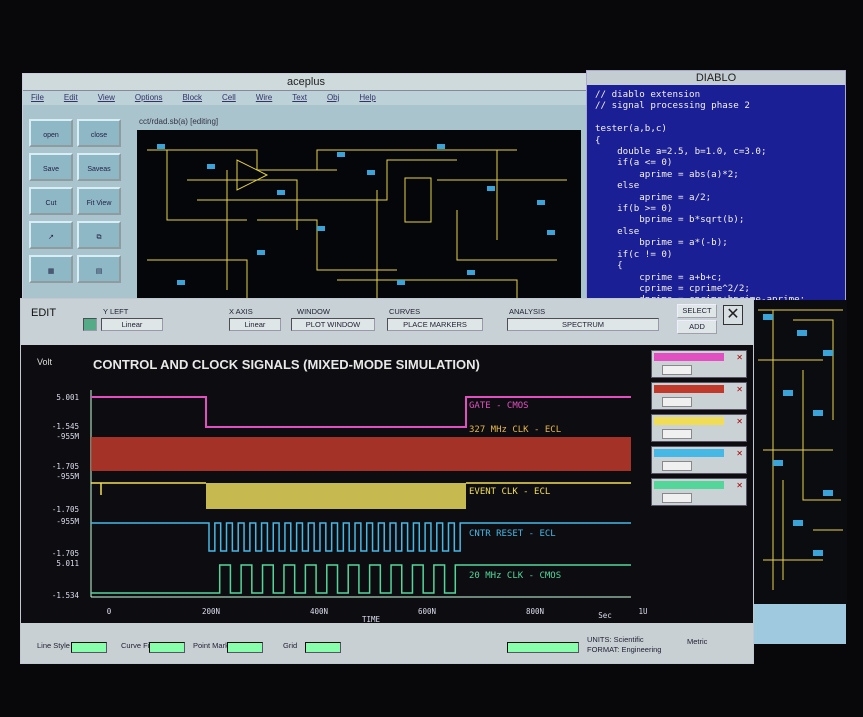  I want to click on curve-fit-label: Curve Fit, so click(136, 645).